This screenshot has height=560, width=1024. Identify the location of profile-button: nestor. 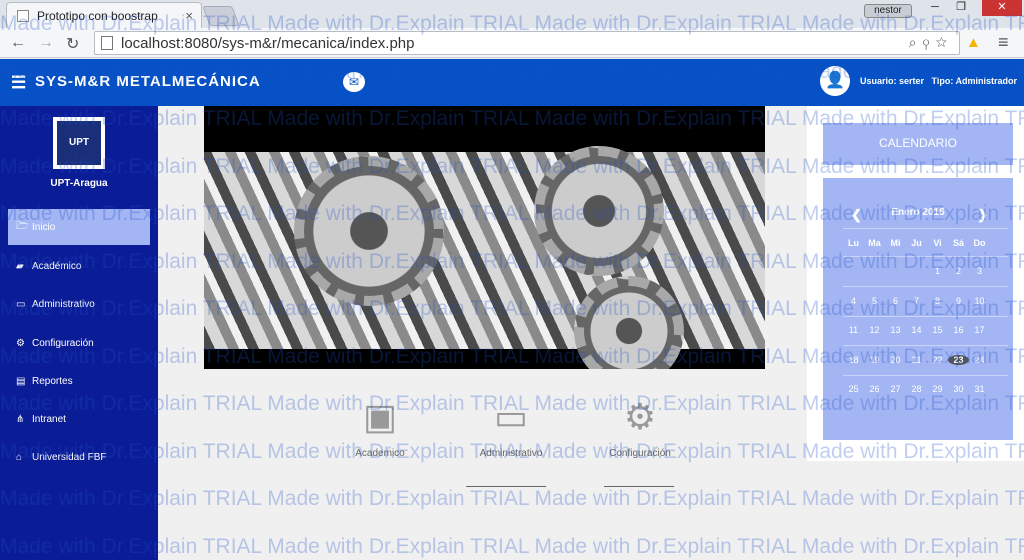
(888, 11).